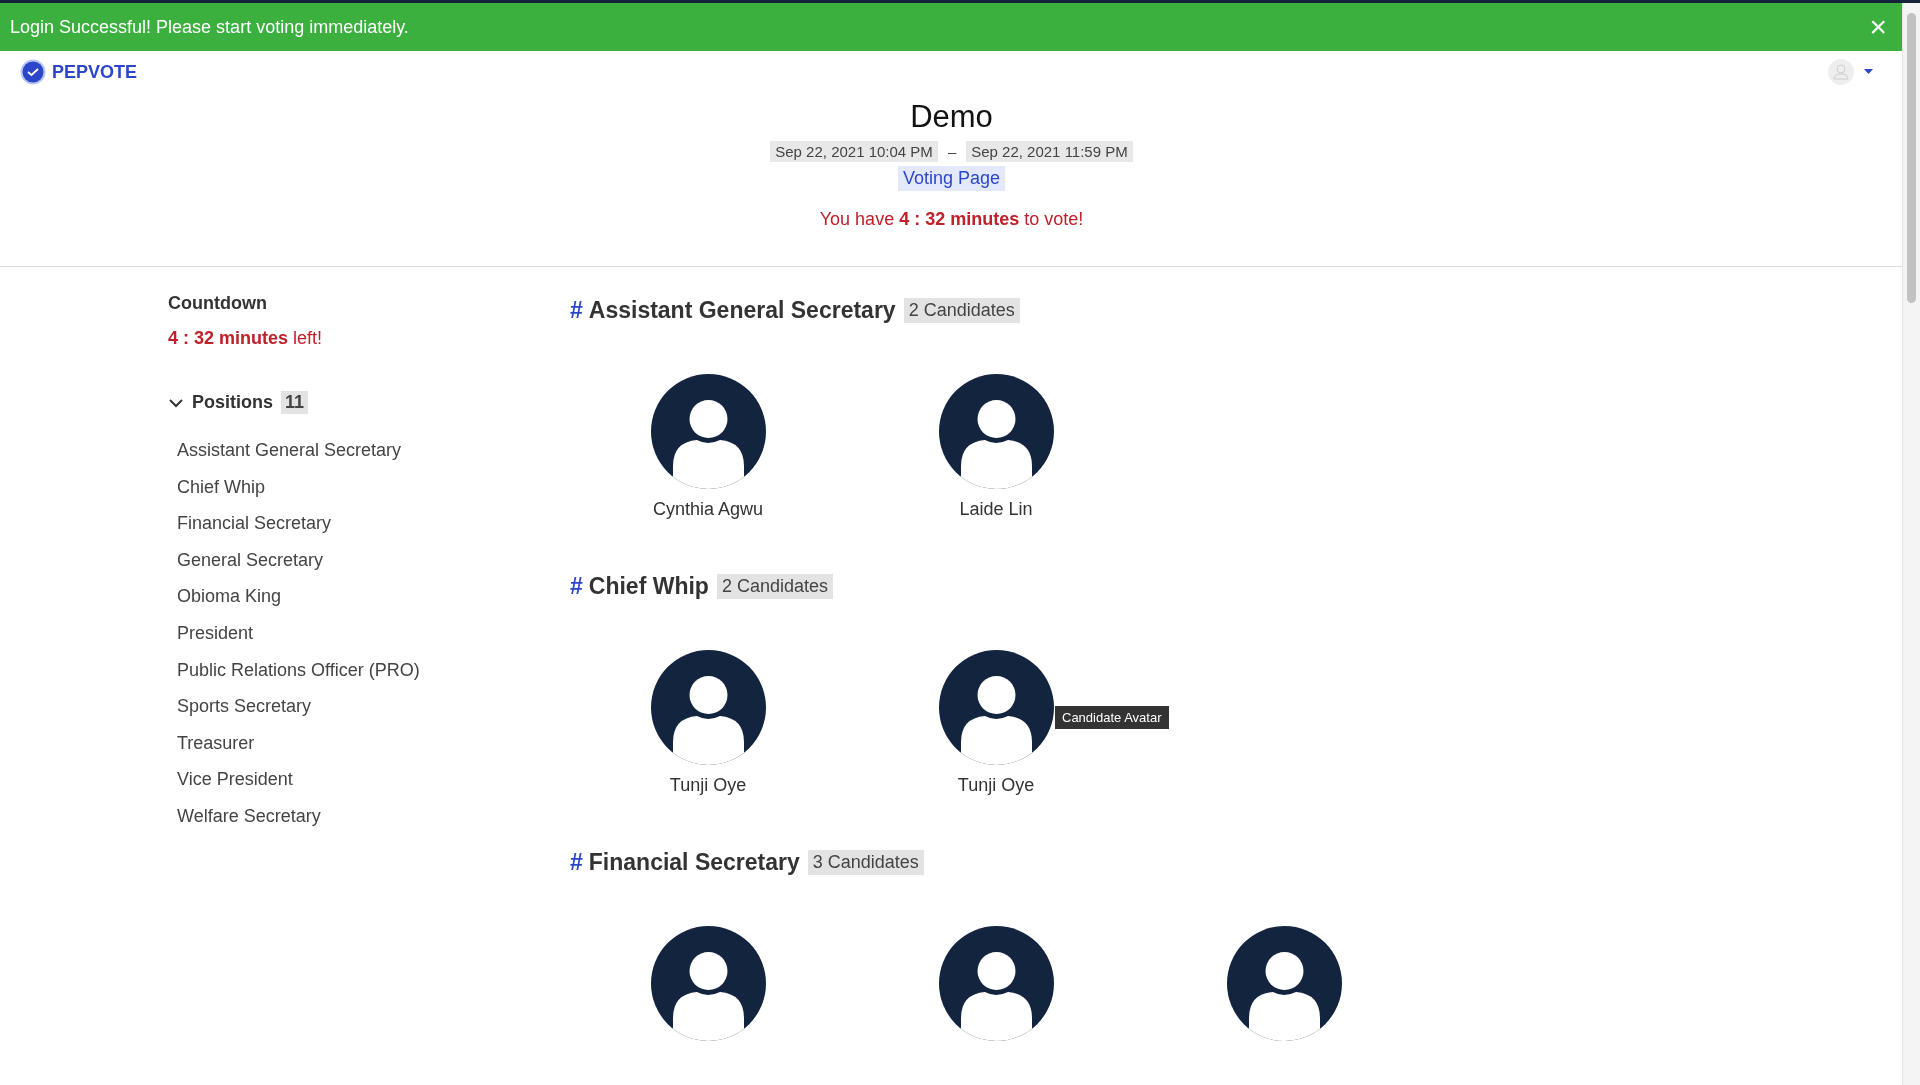 This screenshot has height=1085, width=1920. Describe the element at coordinates (1868, 72) in the screenshot. I see `caret-icon` at that location.